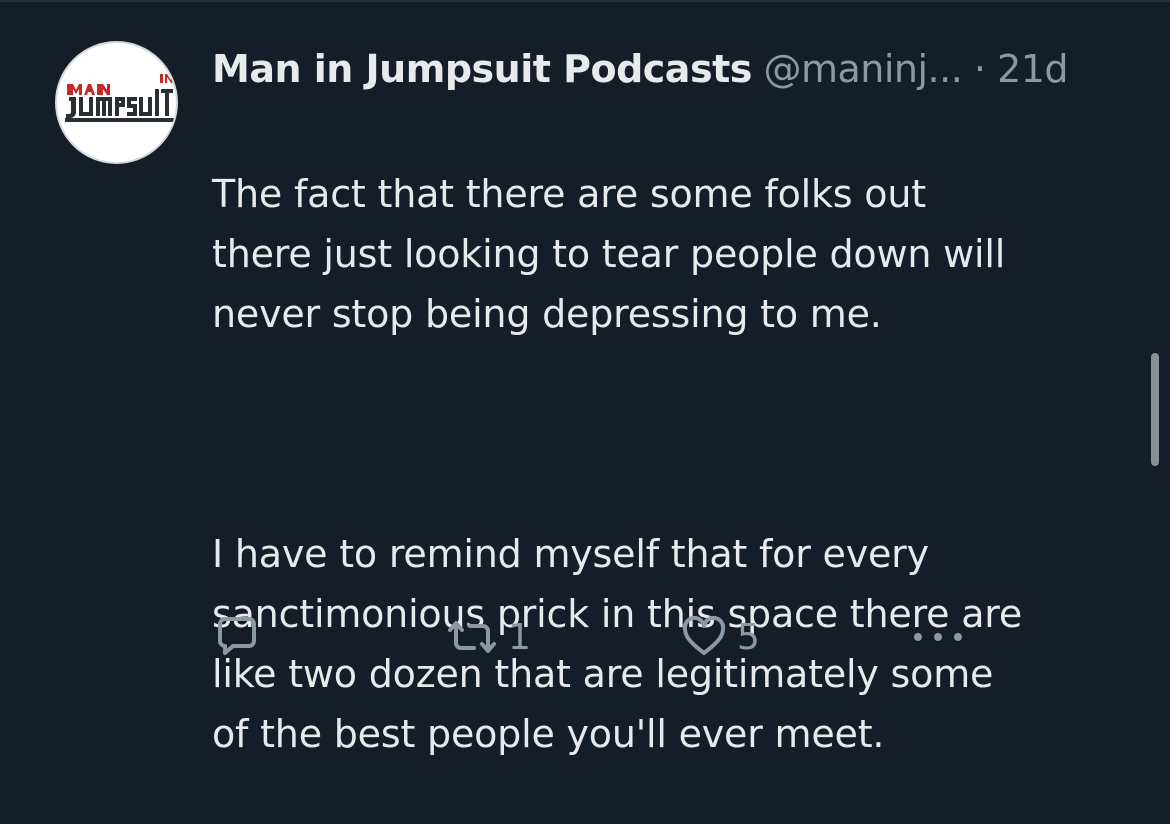 This screenshot has width=1170, height=824. What do you see at coordinates (585, 1) in the screenshot?
I see `top-divider` at bounding box center [585, 1].